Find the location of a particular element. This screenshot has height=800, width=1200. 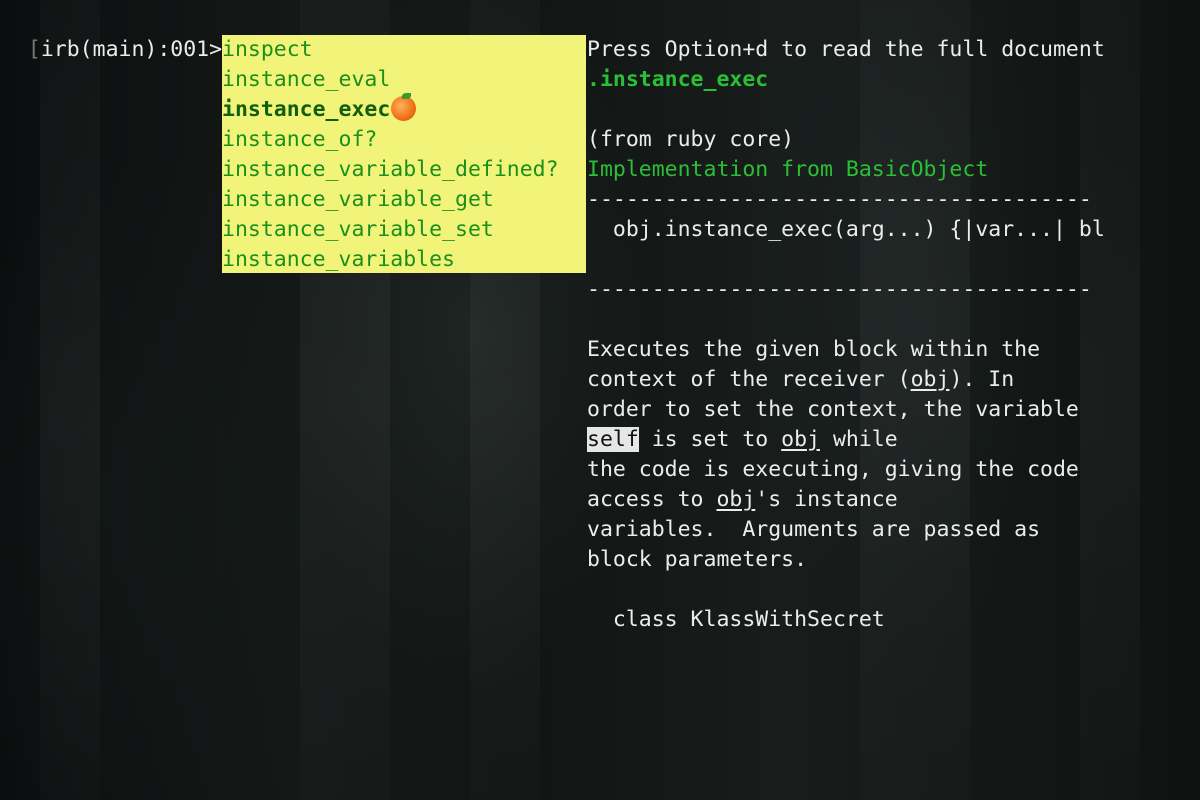

tangerine-icon is located at coordinates (404, 107).